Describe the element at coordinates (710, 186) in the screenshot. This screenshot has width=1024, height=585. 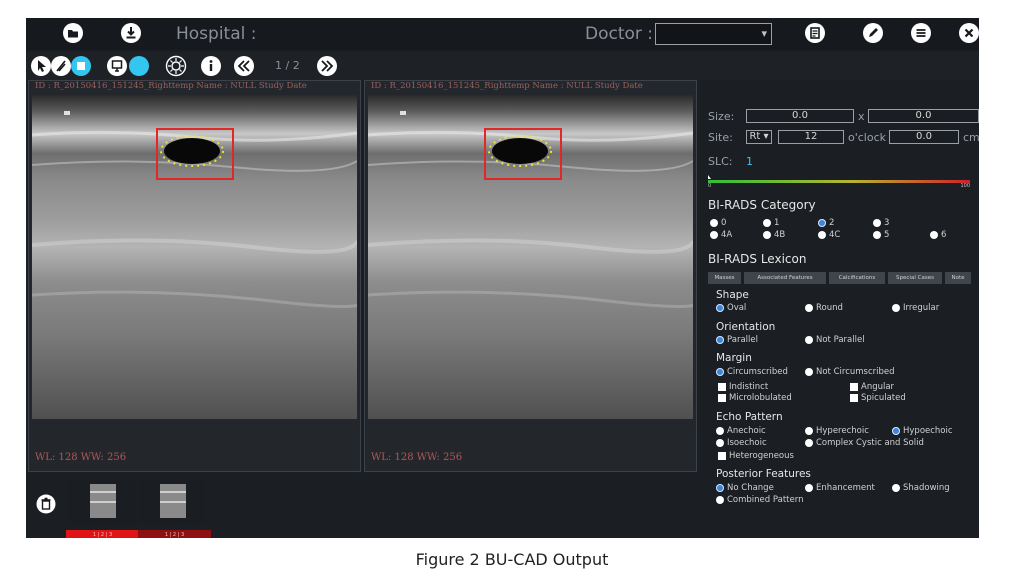
I see `scale-min-label: 0` at that location.